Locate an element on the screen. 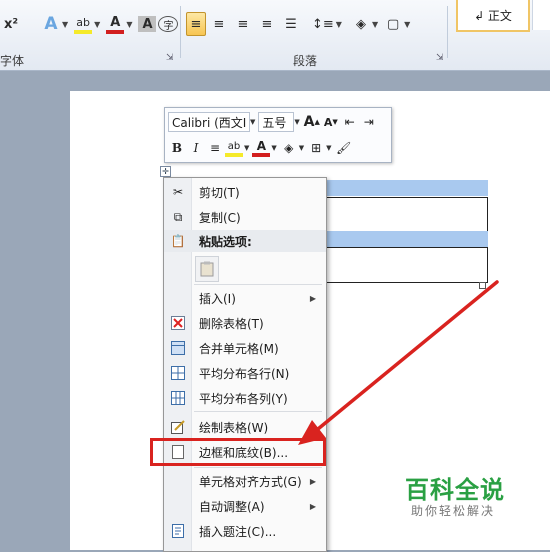  table-move-handle-icon: ✛ is located at coordinates (165, 171).